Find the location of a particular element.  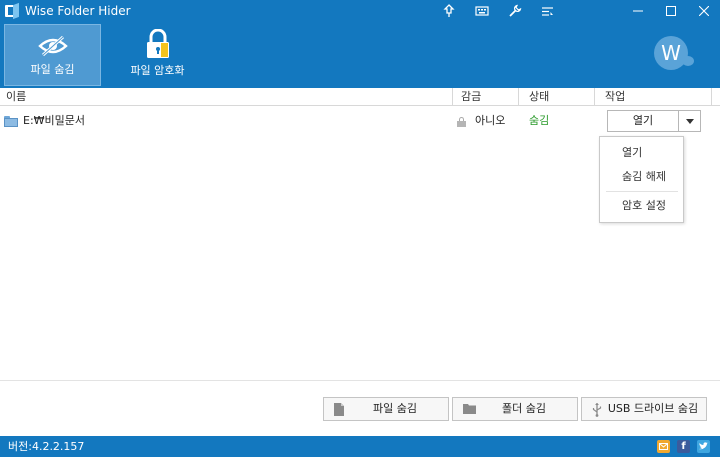

dropdown-toggle is located at coordinates (689, 121).